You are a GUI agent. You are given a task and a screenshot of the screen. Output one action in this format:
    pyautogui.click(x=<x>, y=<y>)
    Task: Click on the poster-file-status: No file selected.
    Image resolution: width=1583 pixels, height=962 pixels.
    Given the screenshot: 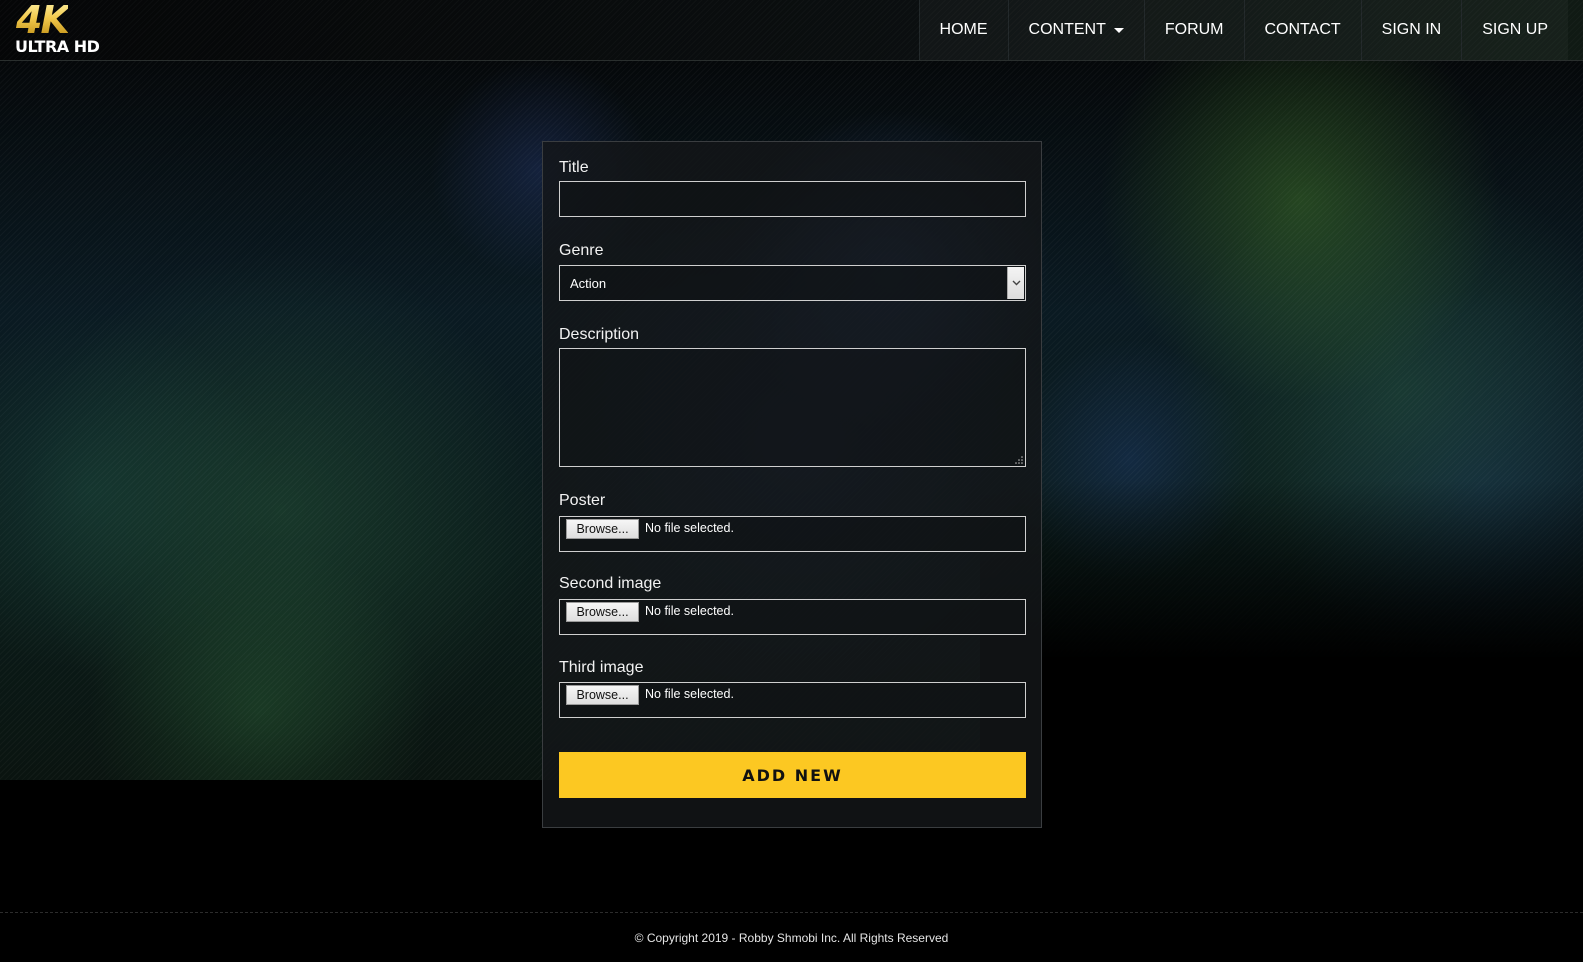 What is the action you would take?
    pyautogui.click(x=689, y=528)
    